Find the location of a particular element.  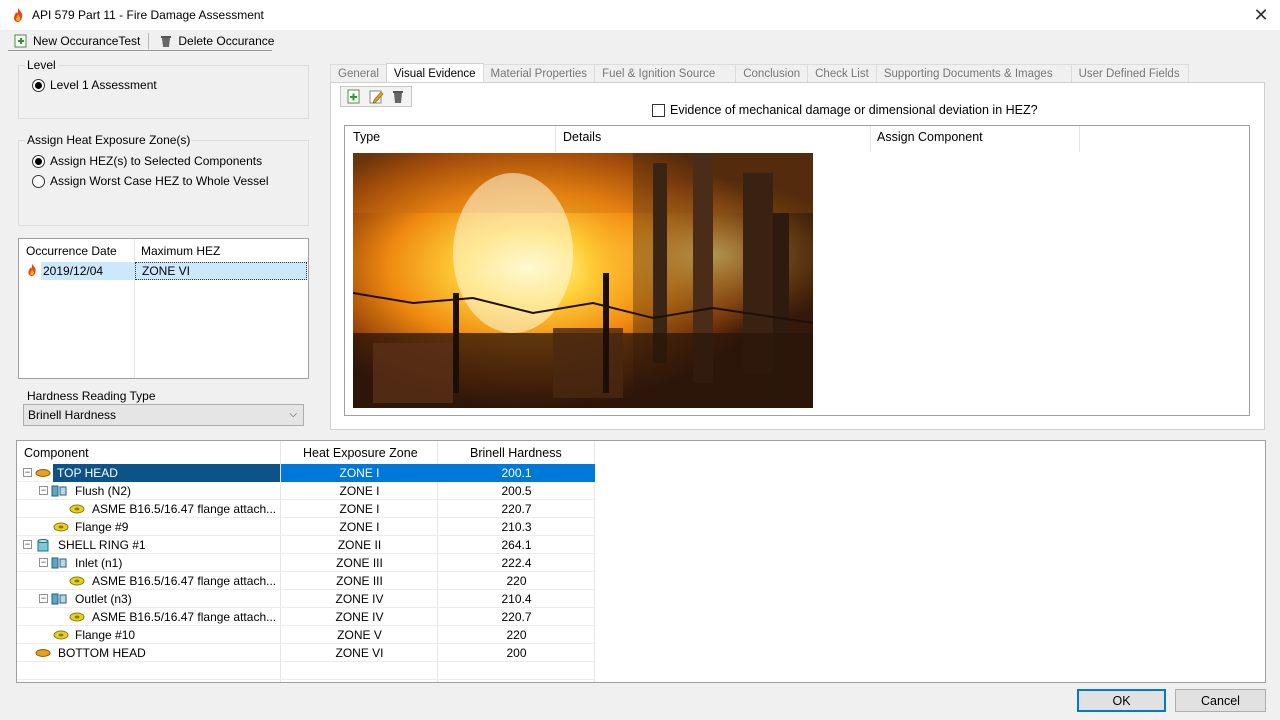

tab-check-list: Check List is located at coordinates (842, 73).